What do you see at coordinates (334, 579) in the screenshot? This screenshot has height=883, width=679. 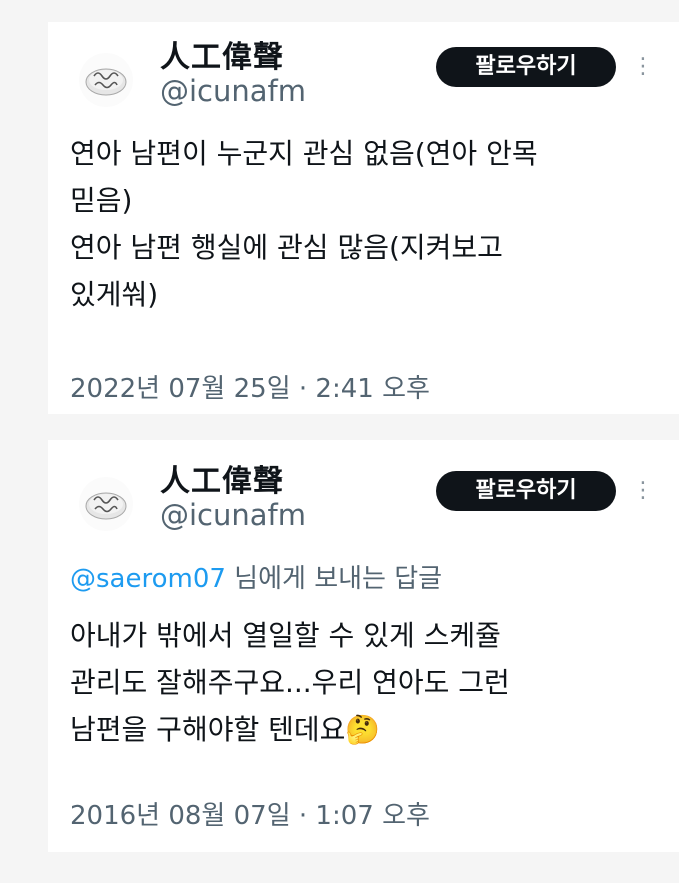 I see `reply-context-label: 님에게 보내는 답글` at bounding box center [334, 579].